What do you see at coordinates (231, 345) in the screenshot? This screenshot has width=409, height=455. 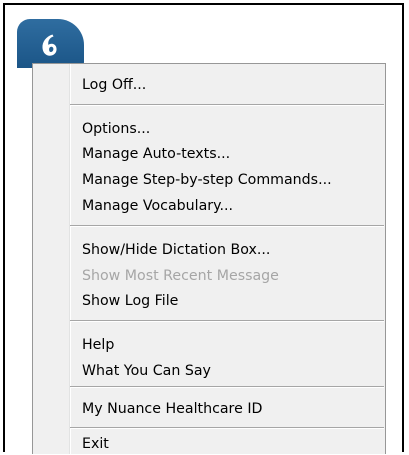 I see `menu-item-help: Help` at bounding box center [231, 345].